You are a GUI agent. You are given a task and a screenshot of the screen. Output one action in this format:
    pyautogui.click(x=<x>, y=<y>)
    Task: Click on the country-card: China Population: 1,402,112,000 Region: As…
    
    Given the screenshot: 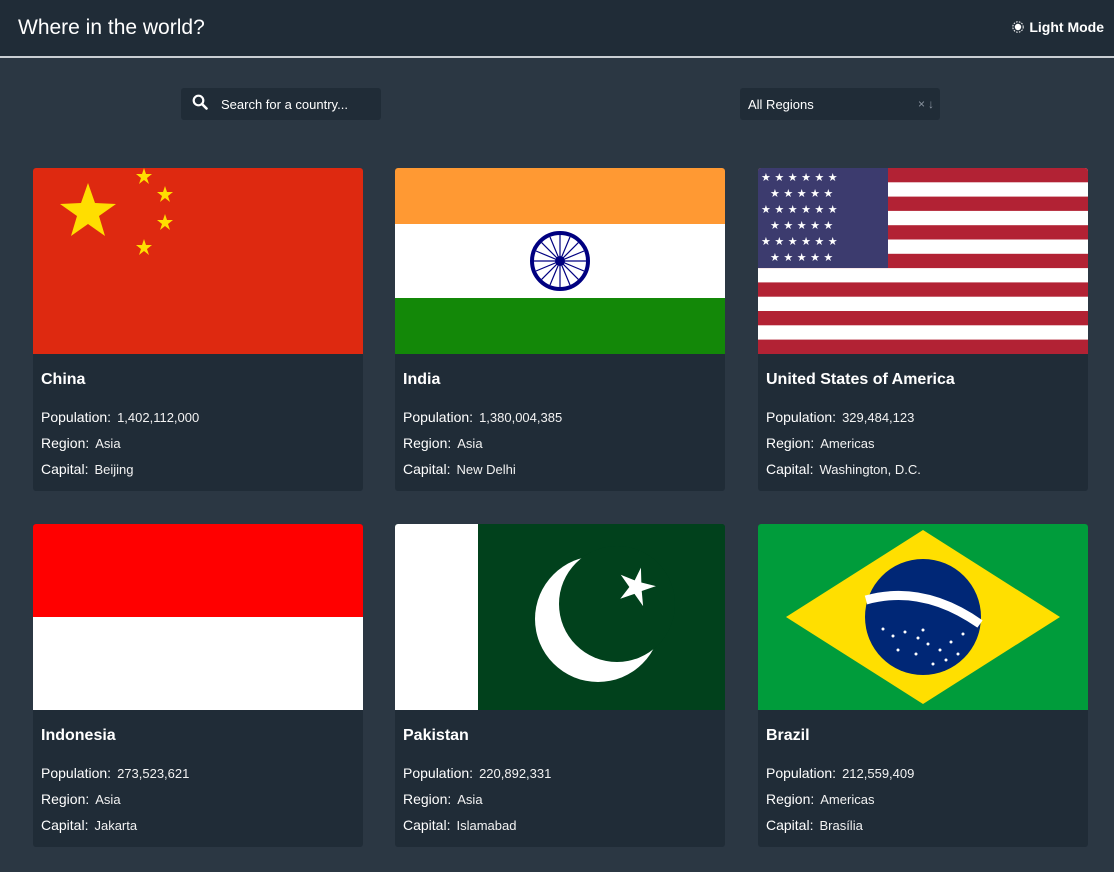 What is the action you would take?
    pyautogui.click(x=198, y=329)
    